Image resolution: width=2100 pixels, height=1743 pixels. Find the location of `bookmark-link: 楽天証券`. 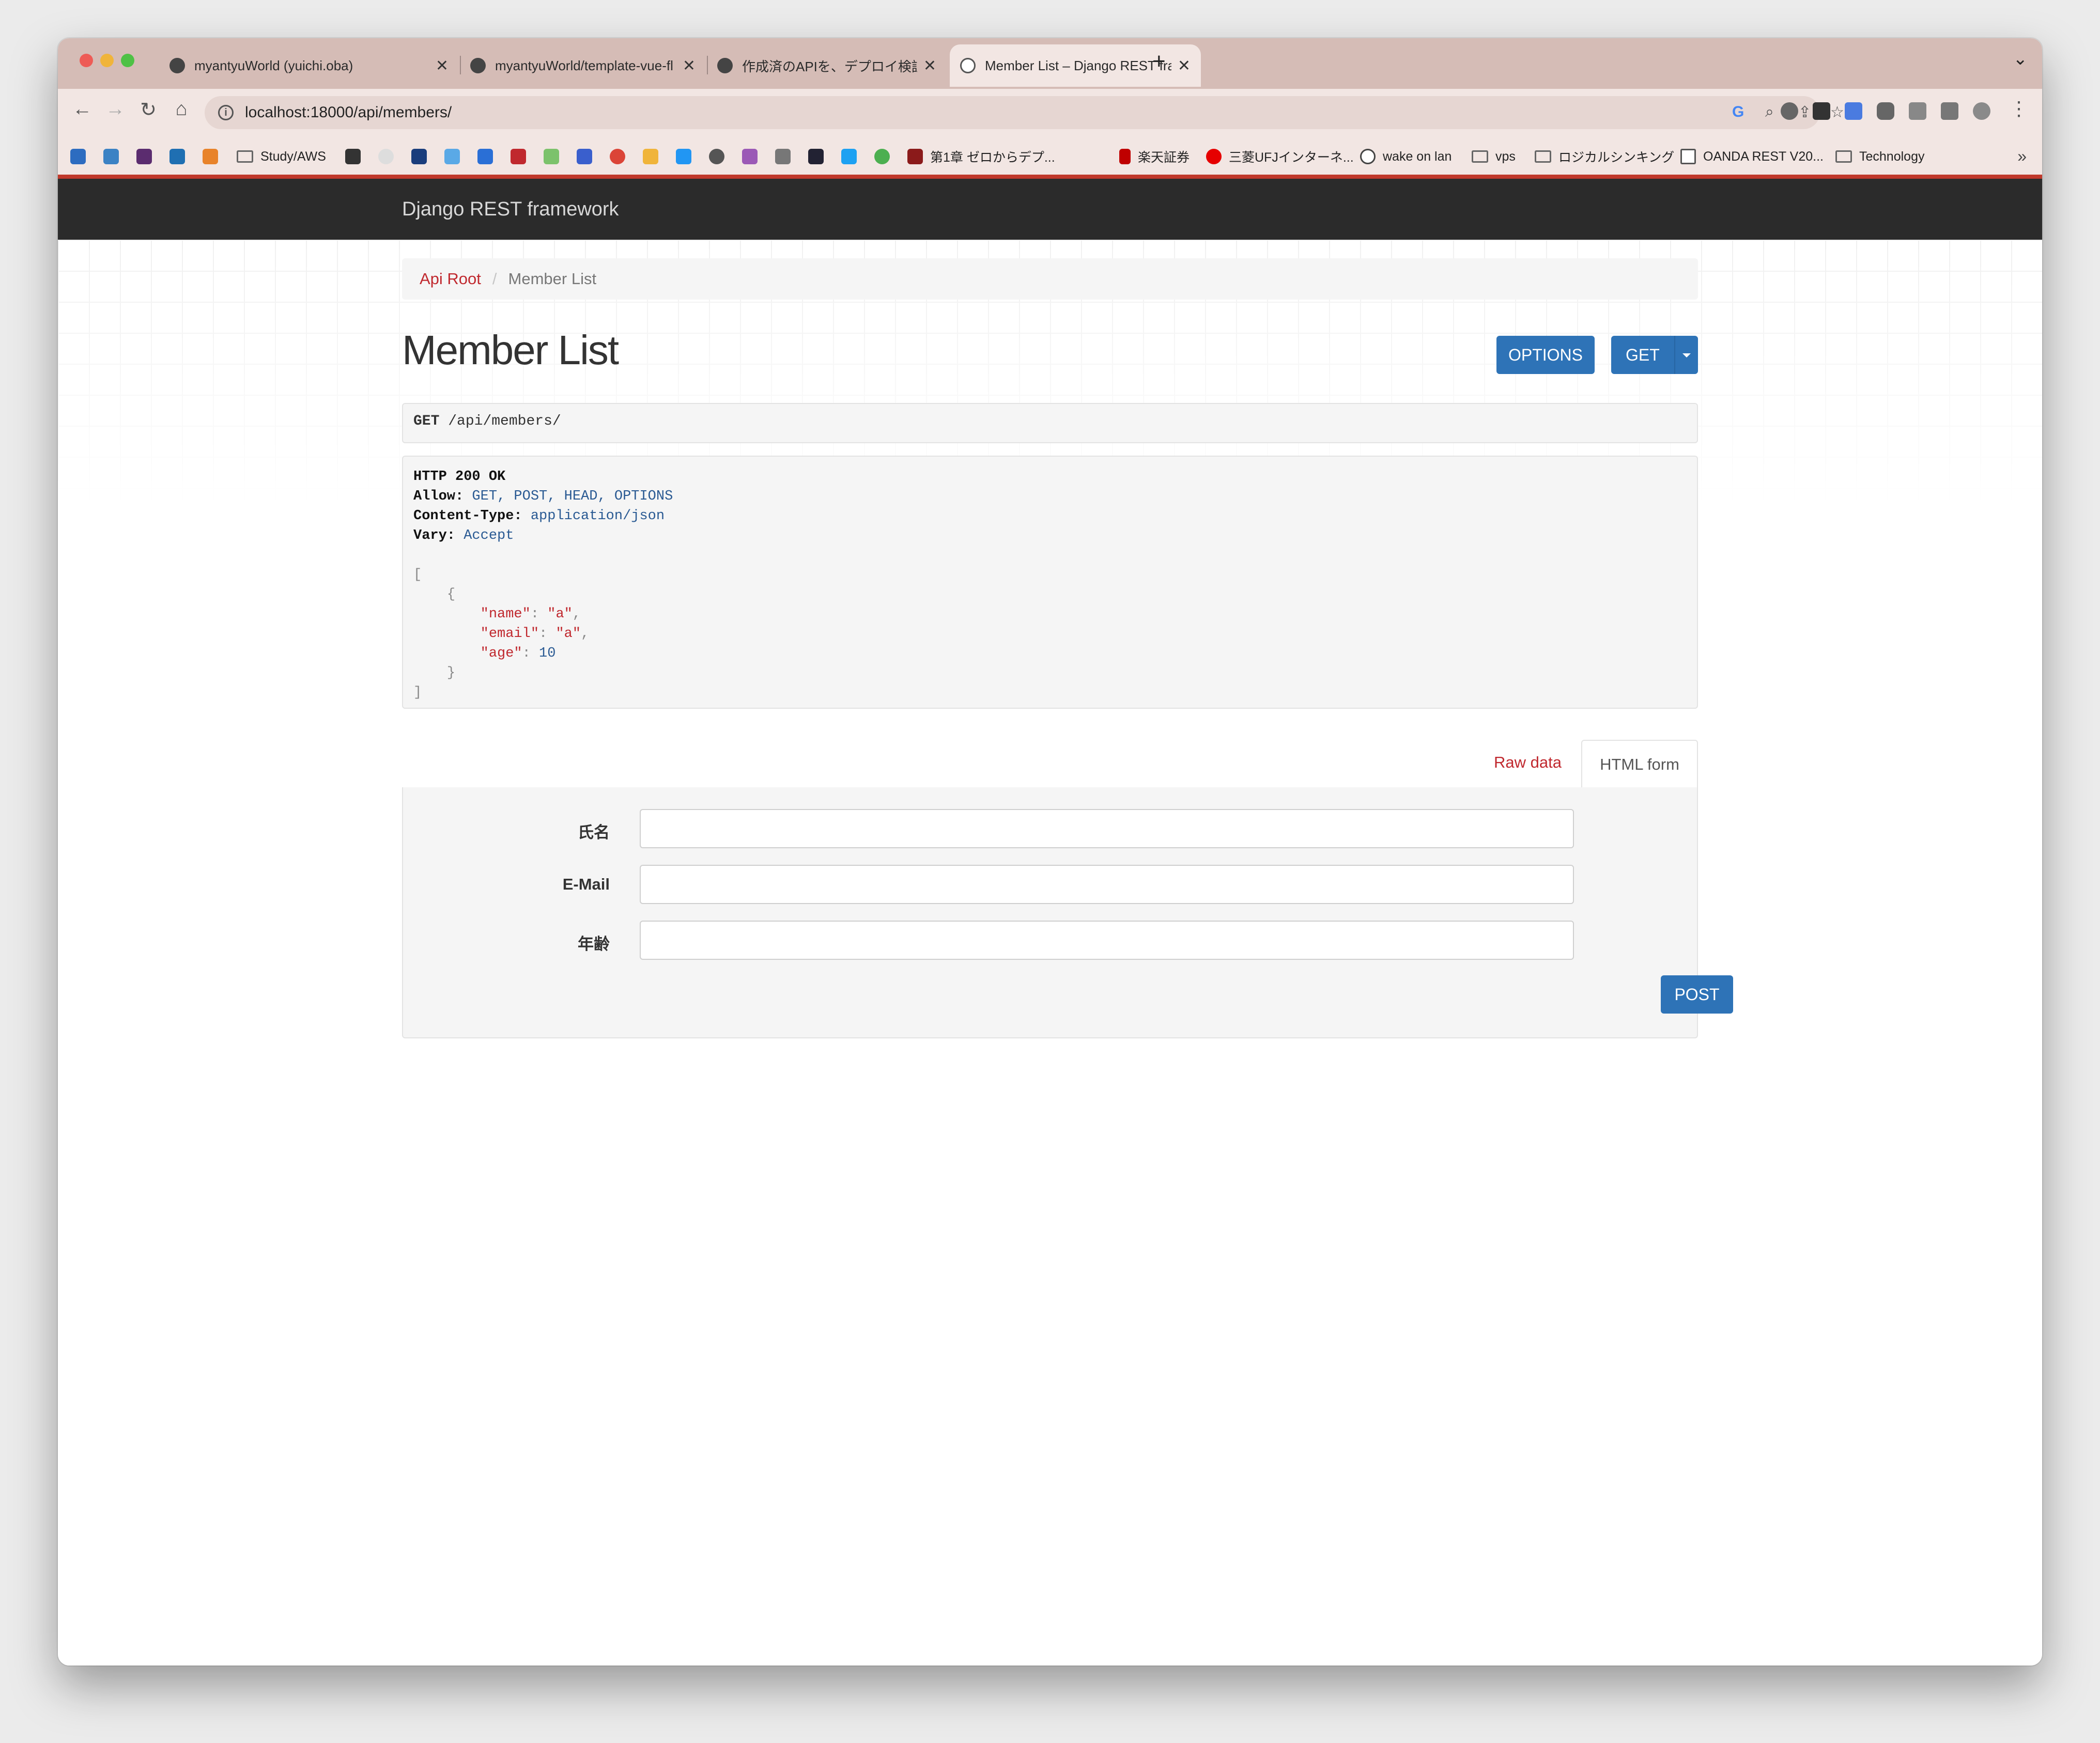

bookmark-link: 楽天証券 is located at coordinates (1154, 157).